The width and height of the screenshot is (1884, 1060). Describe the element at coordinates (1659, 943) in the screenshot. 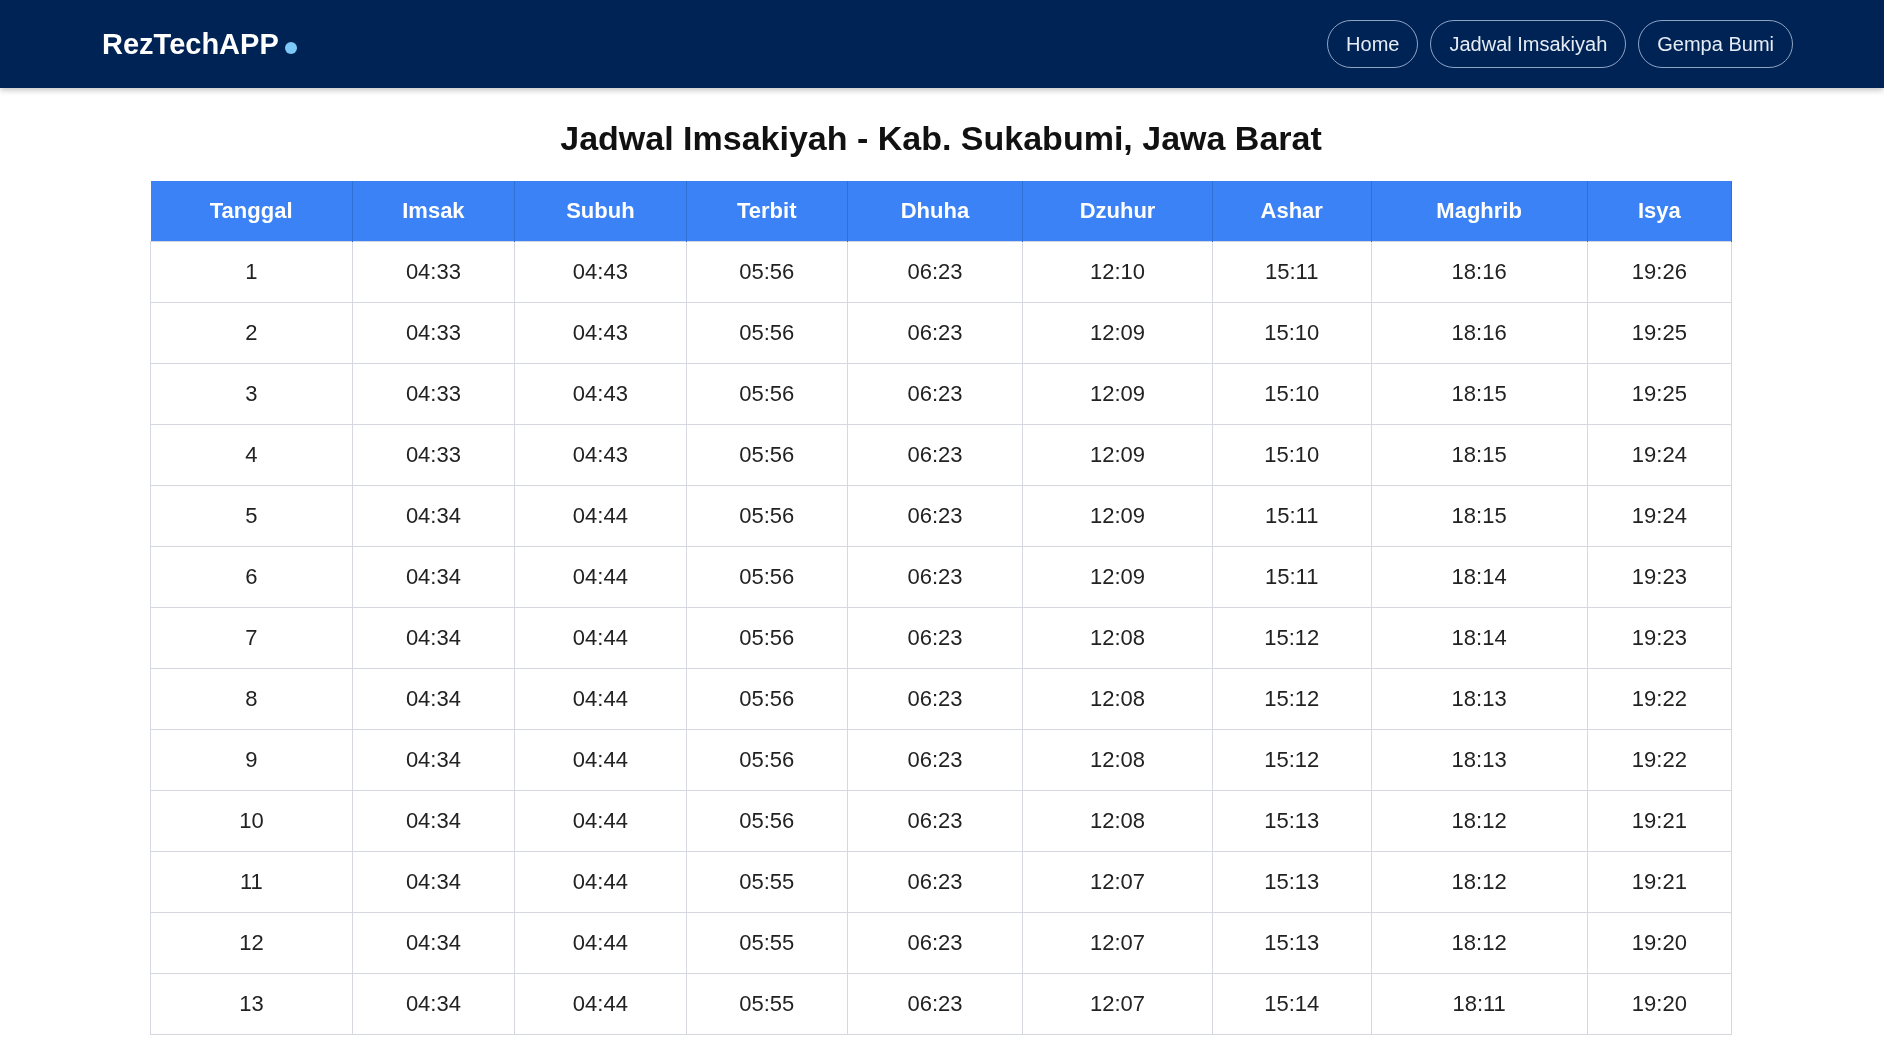

I see `table-cell: 19:20` at that location.